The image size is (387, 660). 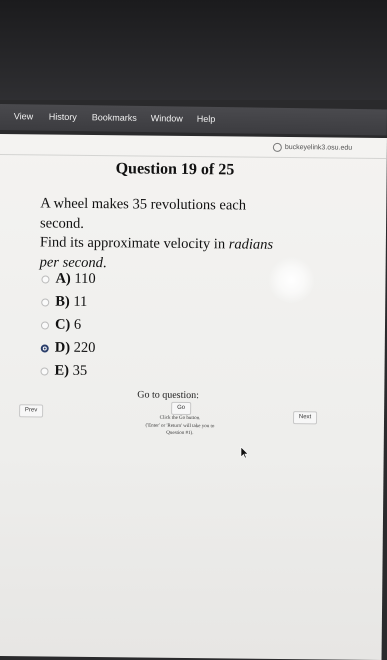 I want to click on menu-help: Help, so click(x=206, y=119).